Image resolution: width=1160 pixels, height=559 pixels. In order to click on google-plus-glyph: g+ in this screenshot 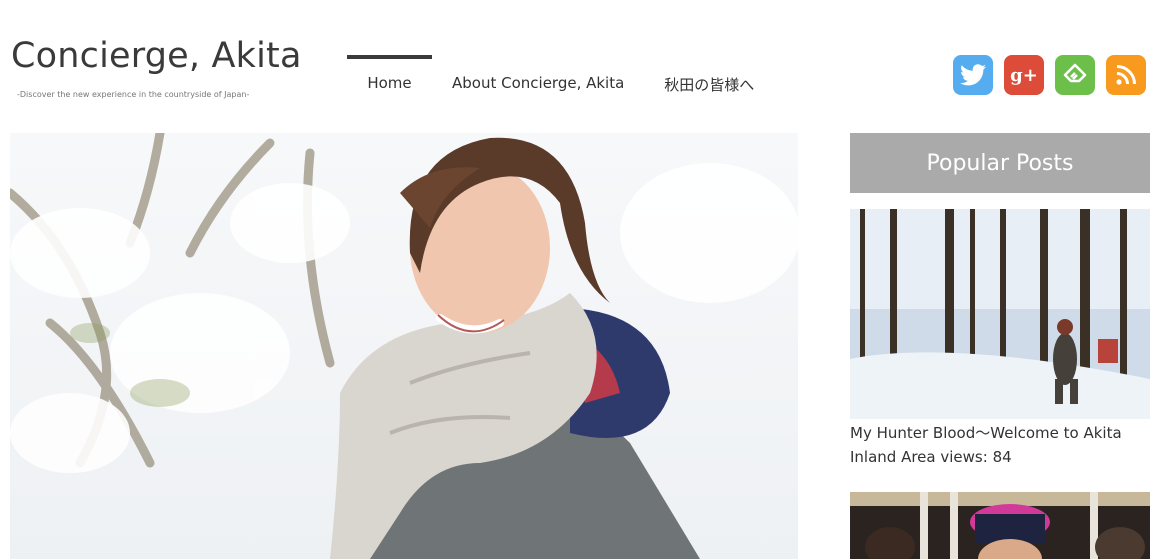, I will do `click(1024, 75)`.